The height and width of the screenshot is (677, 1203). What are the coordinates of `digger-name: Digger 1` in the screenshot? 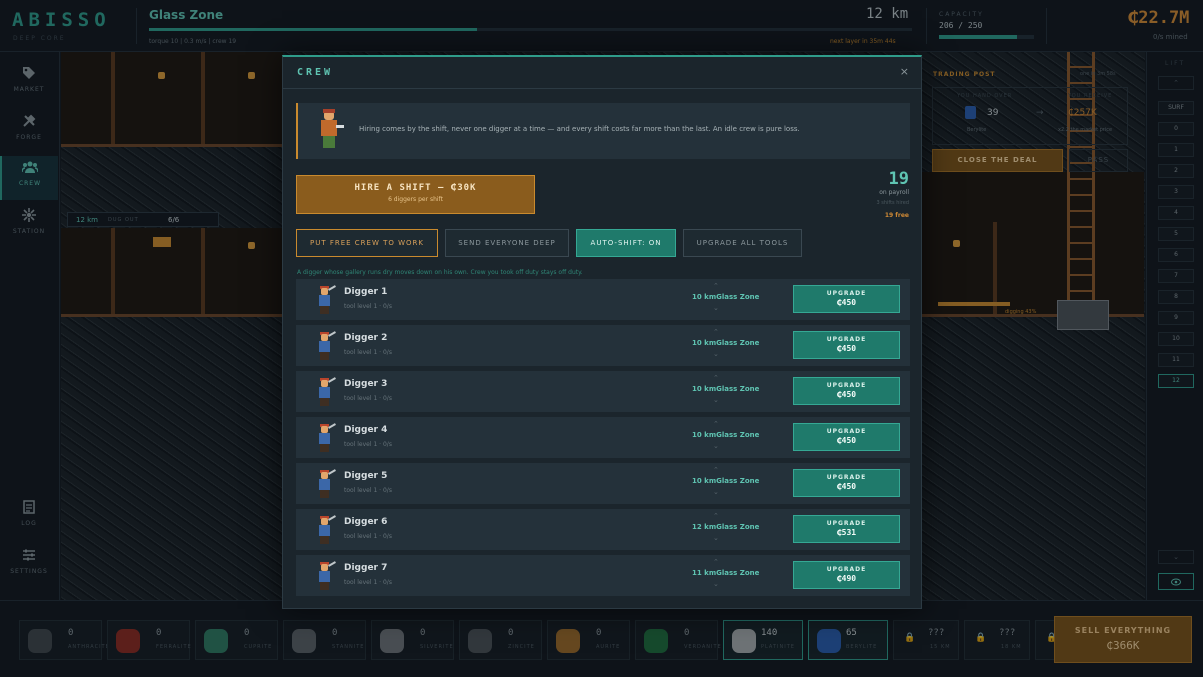 It's located at (366, 292).